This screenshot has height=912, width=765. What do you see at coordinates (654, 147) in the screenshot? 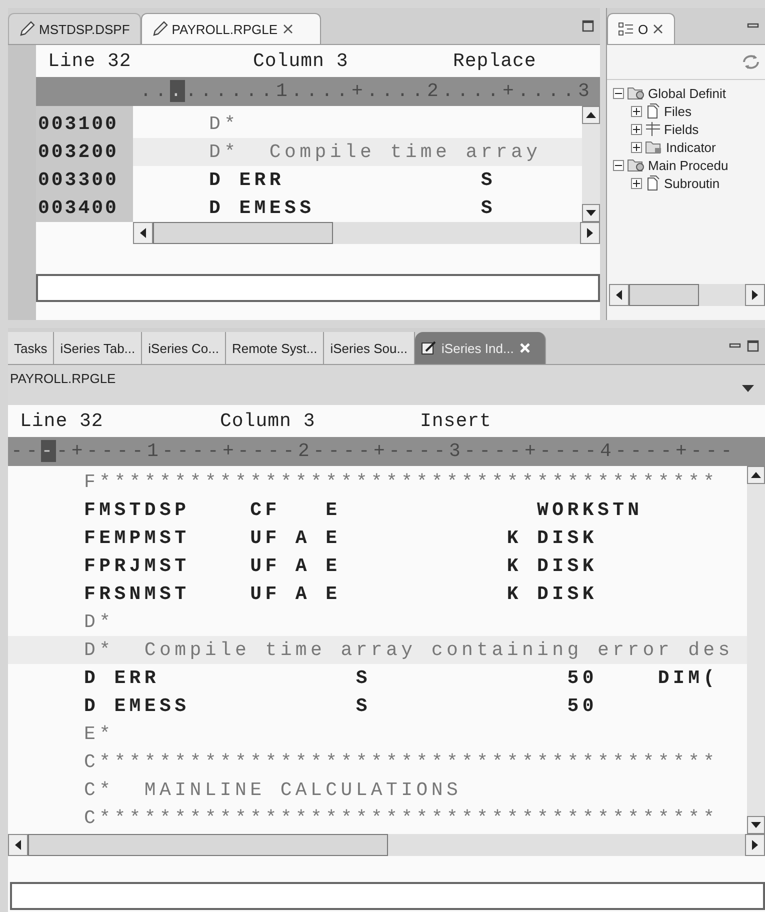
I see `folder-icon` at bounding box center [654, 147].